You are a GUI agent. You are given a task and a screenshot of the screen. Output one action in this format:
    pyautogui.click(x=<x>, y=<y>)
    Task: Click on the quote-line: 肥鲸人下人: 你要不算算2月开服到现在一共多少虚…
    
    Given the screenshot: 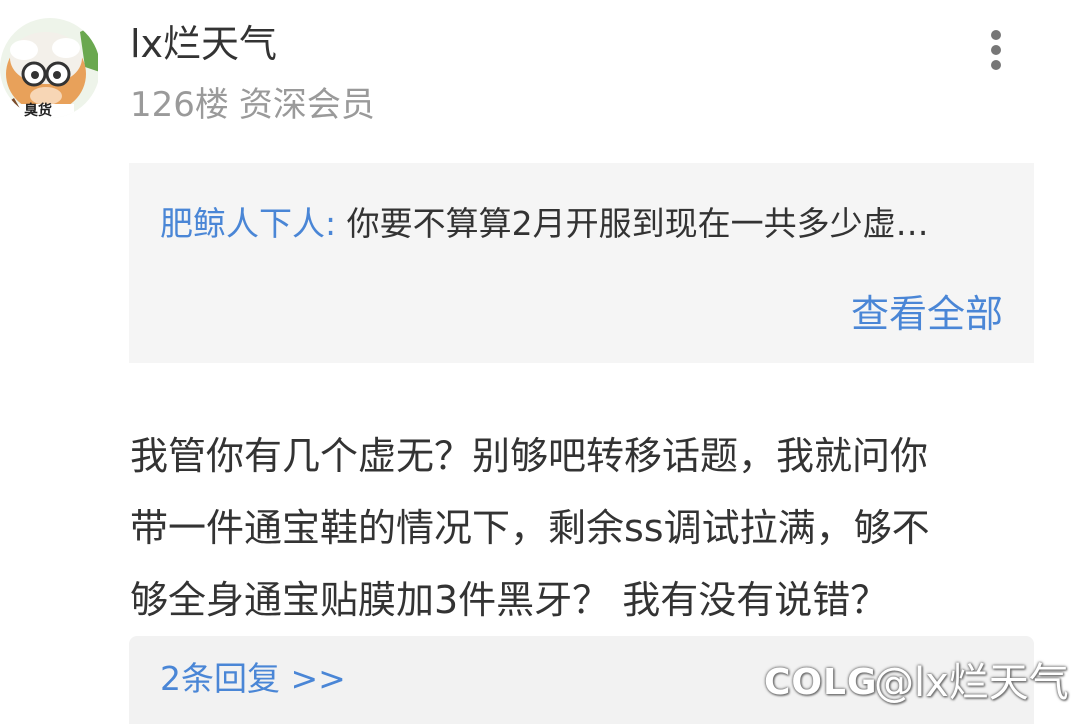 What is the action you would take?
    pyautogui.click(x=580, y=224)
    